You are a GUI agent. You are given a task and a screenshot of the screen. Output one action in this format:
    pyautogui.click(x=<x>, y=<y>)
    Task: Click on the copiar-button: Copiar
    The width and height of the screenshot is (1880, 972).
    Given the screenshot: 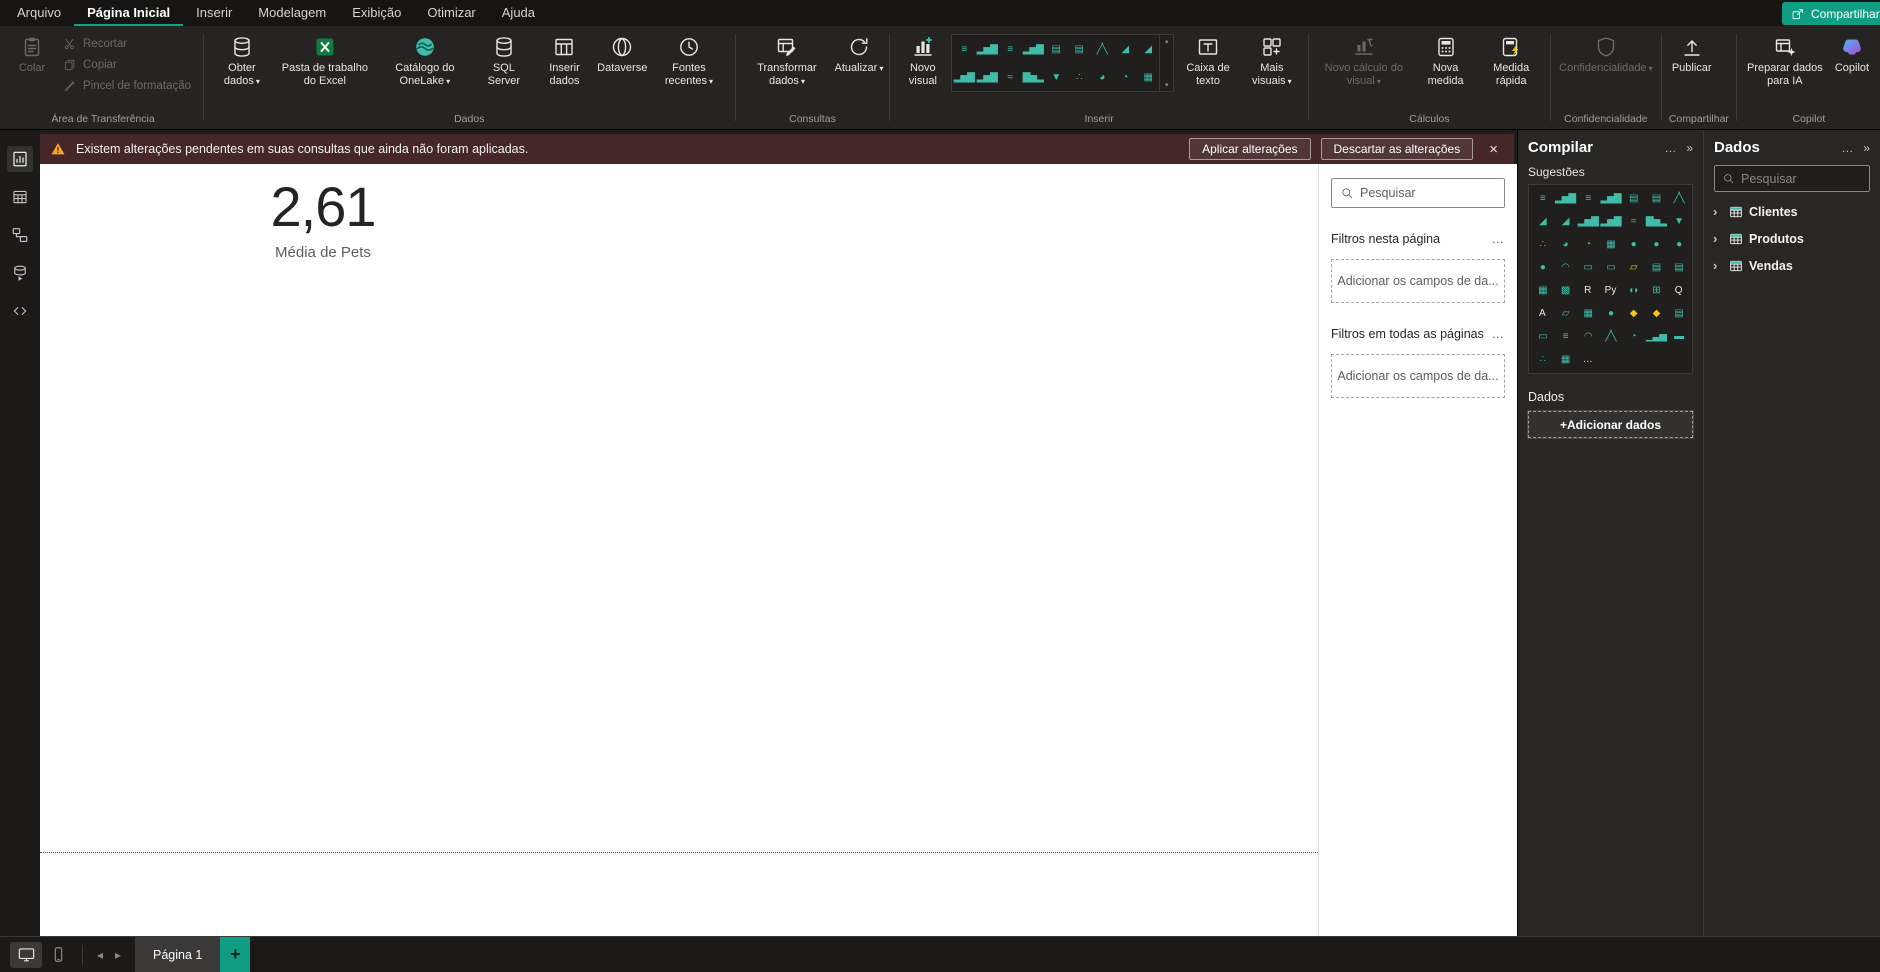 What is the action you would take?
    pyautogui.click(x=127, y=65)
    